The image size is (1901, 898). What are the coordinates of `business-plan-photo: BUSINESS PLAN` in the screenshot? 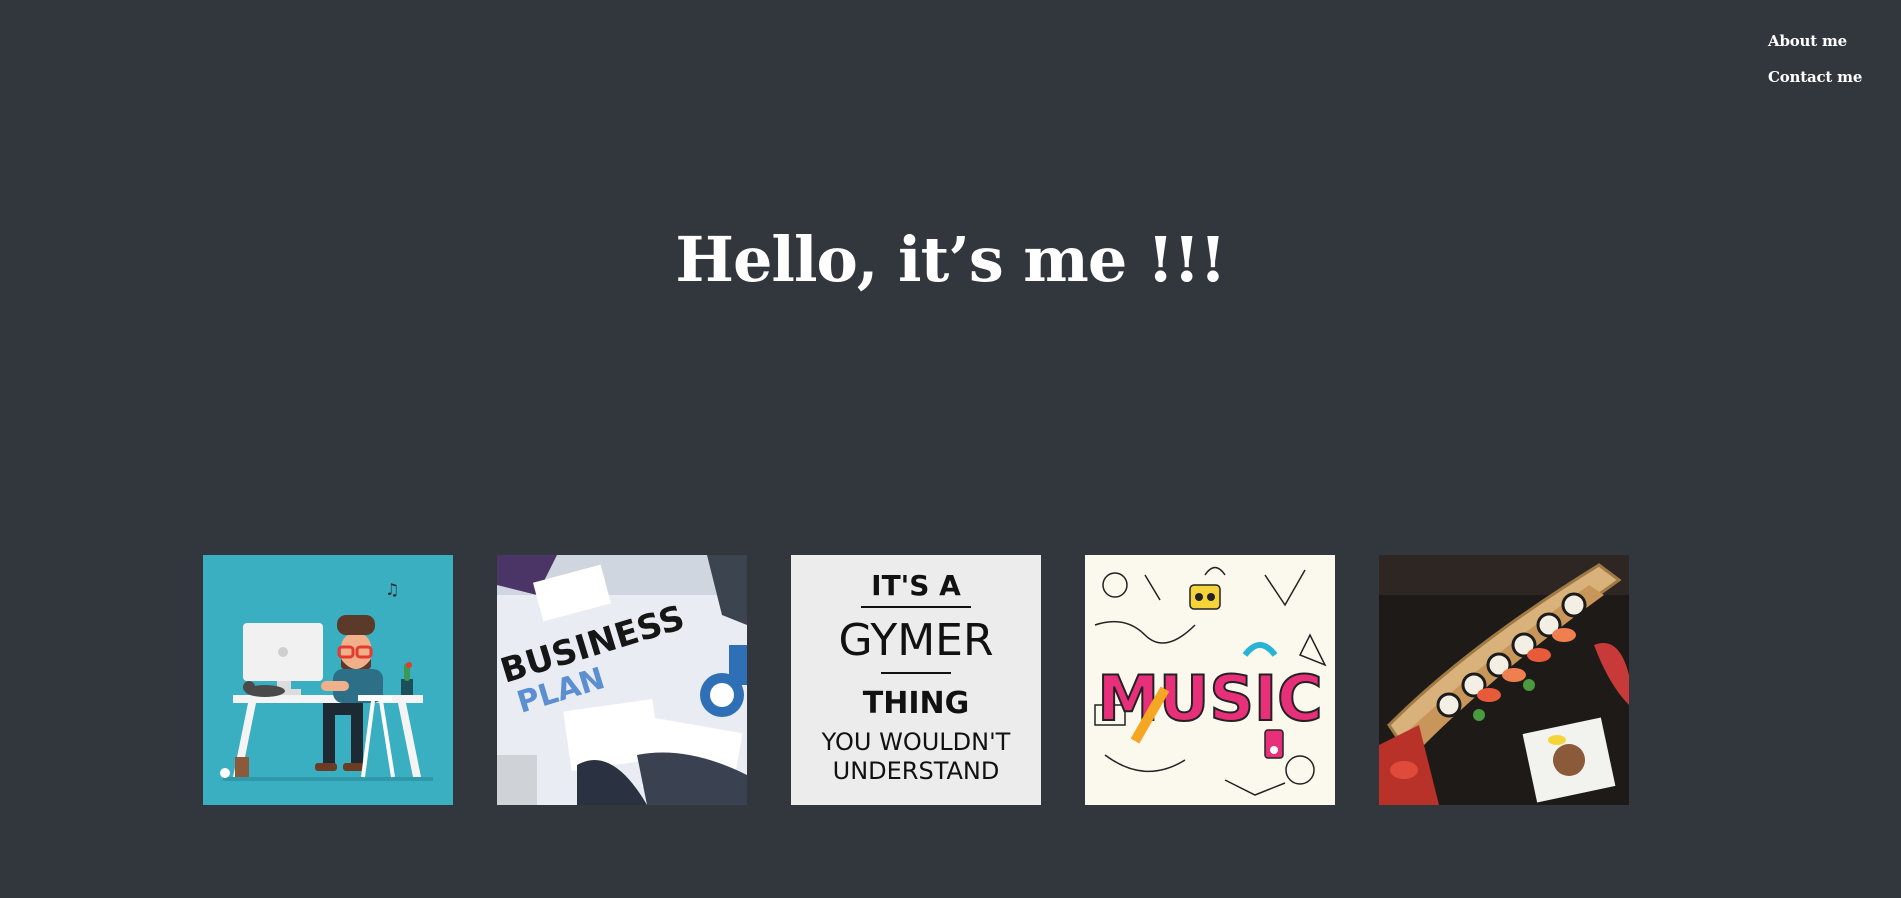 It's located at (622, 680).